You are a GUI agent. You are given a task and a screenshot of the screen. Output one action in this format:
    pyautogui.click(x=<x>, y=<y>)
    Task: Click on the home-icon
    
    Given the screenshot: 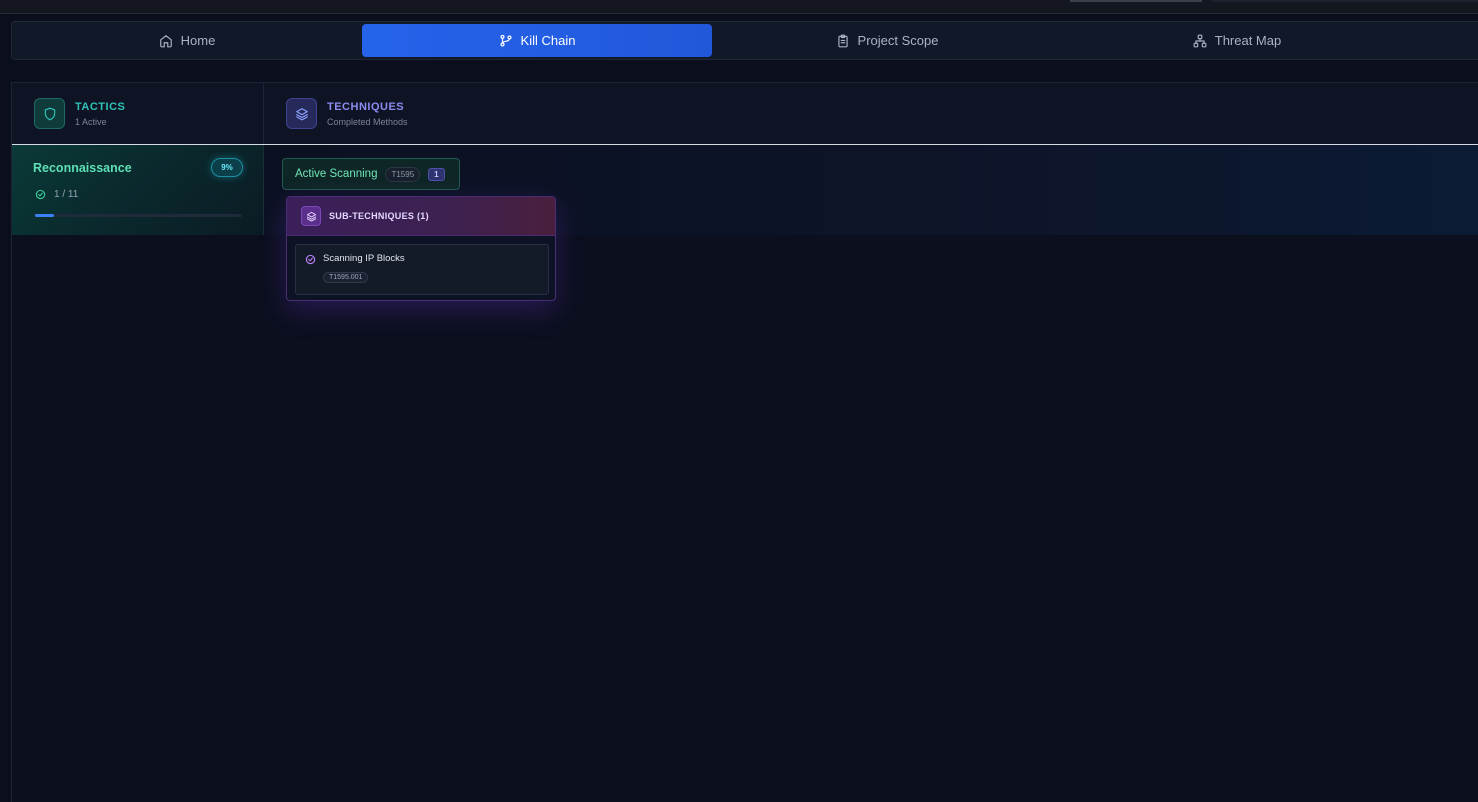 What is the action you would take?
    pyautogui.click(x=165, y=40)
    